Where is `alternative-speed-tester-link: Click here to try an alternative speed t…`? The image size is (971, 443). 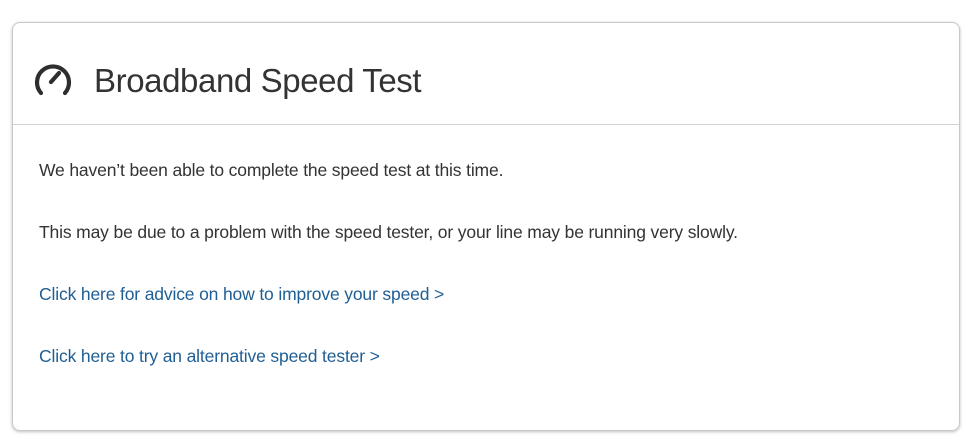
alternative-speed-tester-link: Click here to try an alternative speed t… is located at coordinates (209, 356).